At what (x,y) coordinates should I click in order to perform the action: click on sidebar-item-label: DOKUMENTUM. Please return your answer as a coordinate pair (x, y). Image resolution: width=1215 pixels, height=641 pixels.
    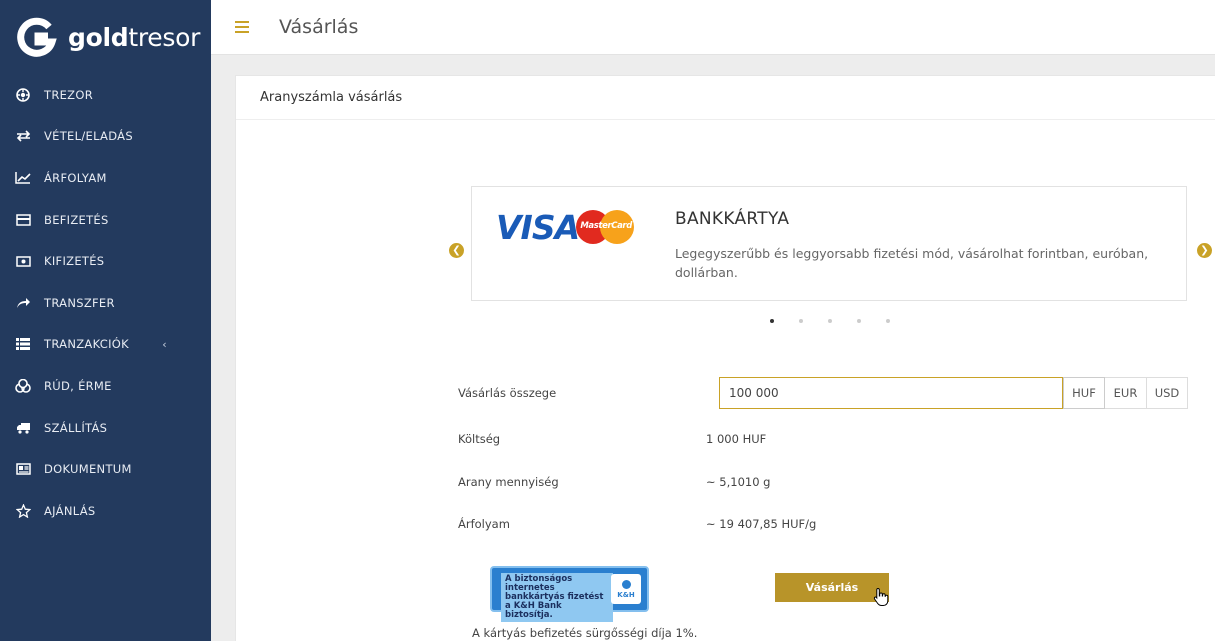
    Looking at the image, I should click on (88, 469).